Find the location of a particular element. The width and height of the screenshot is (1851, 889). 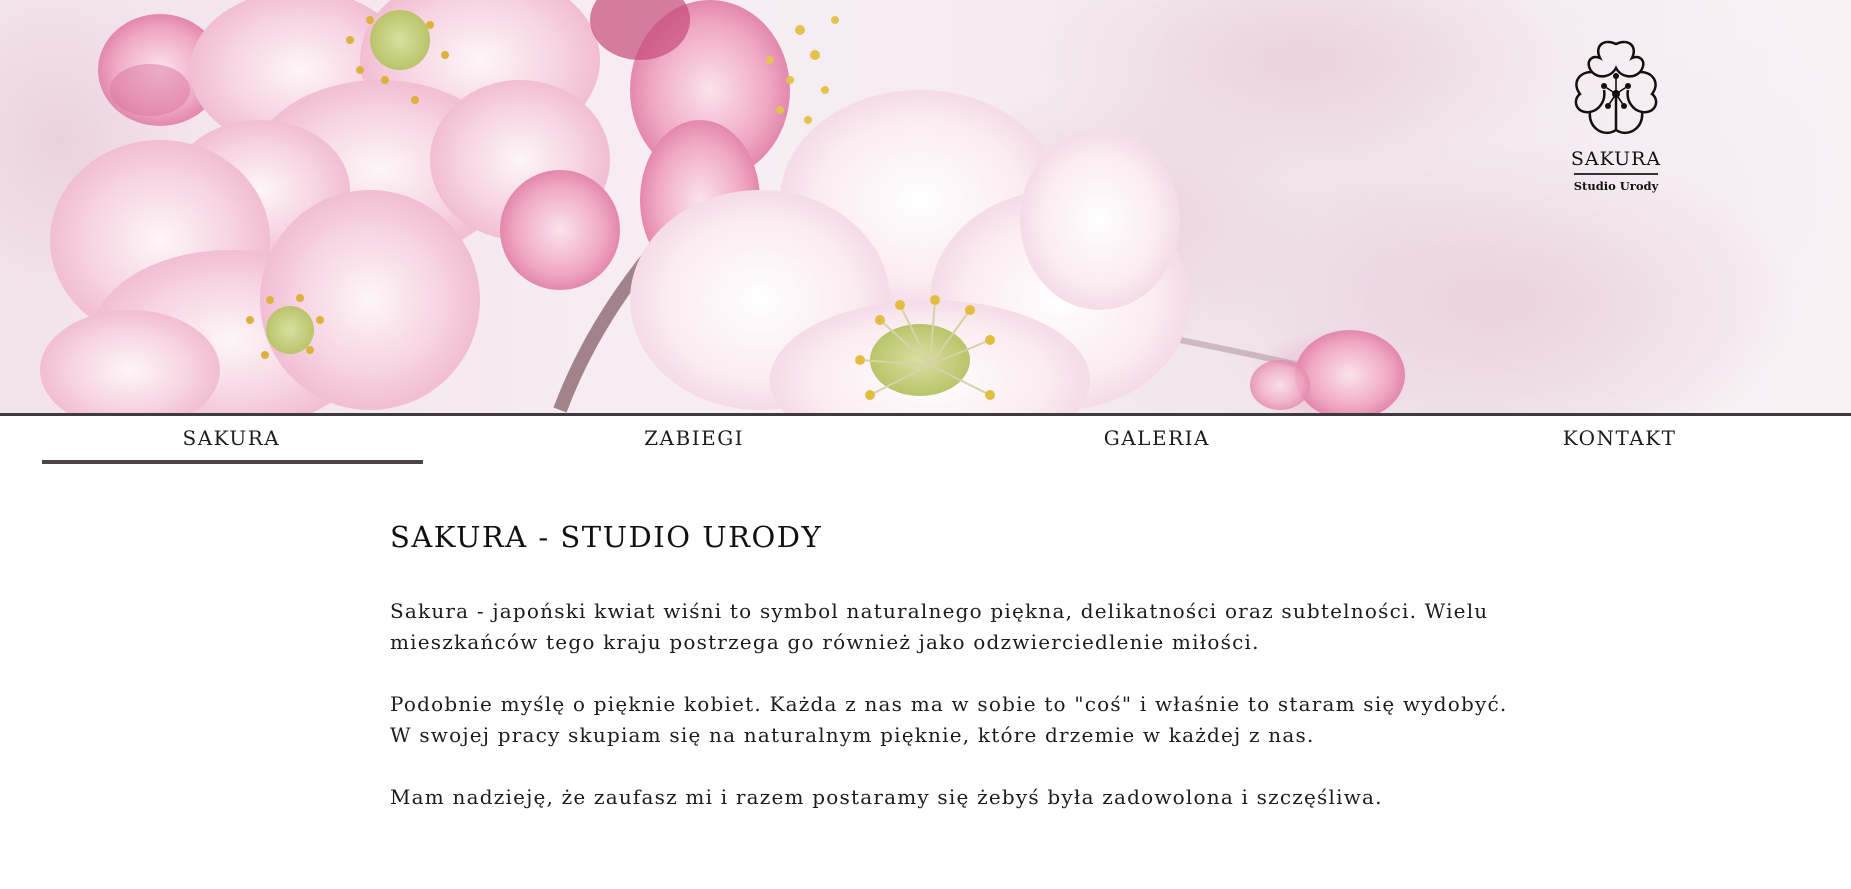

brand-logo: SAKURA Studio Urody is located at coordinates (1616, 114).